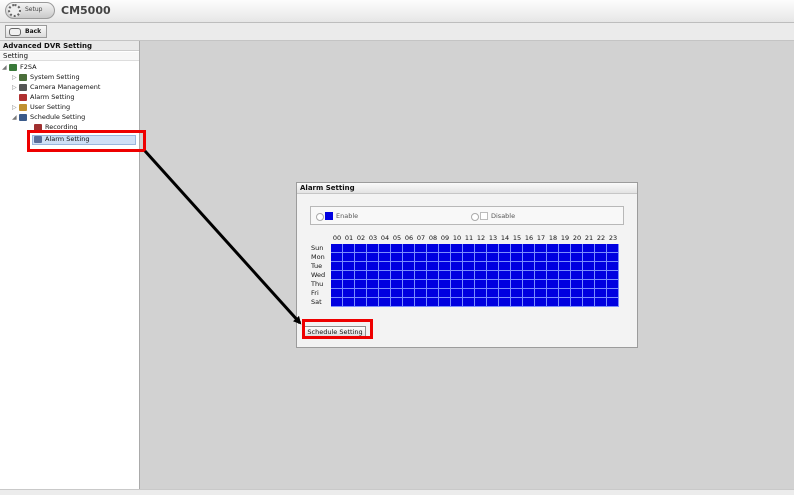 The width and height of the screenshot is (794, 495). Describe the element at coordinates (397, 492) in the screenshot. I see `status-strip` at that location.